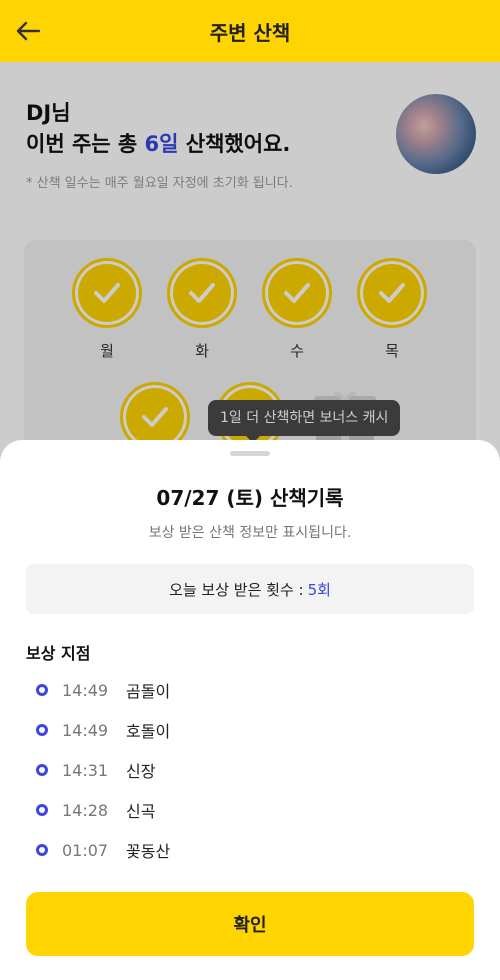 The width and height of the screenshot is (500, 980). What do you see at coordinates (141, 811) in the screenshot?
I see `reward-place: 신곡` at bounding box center [141, 811].